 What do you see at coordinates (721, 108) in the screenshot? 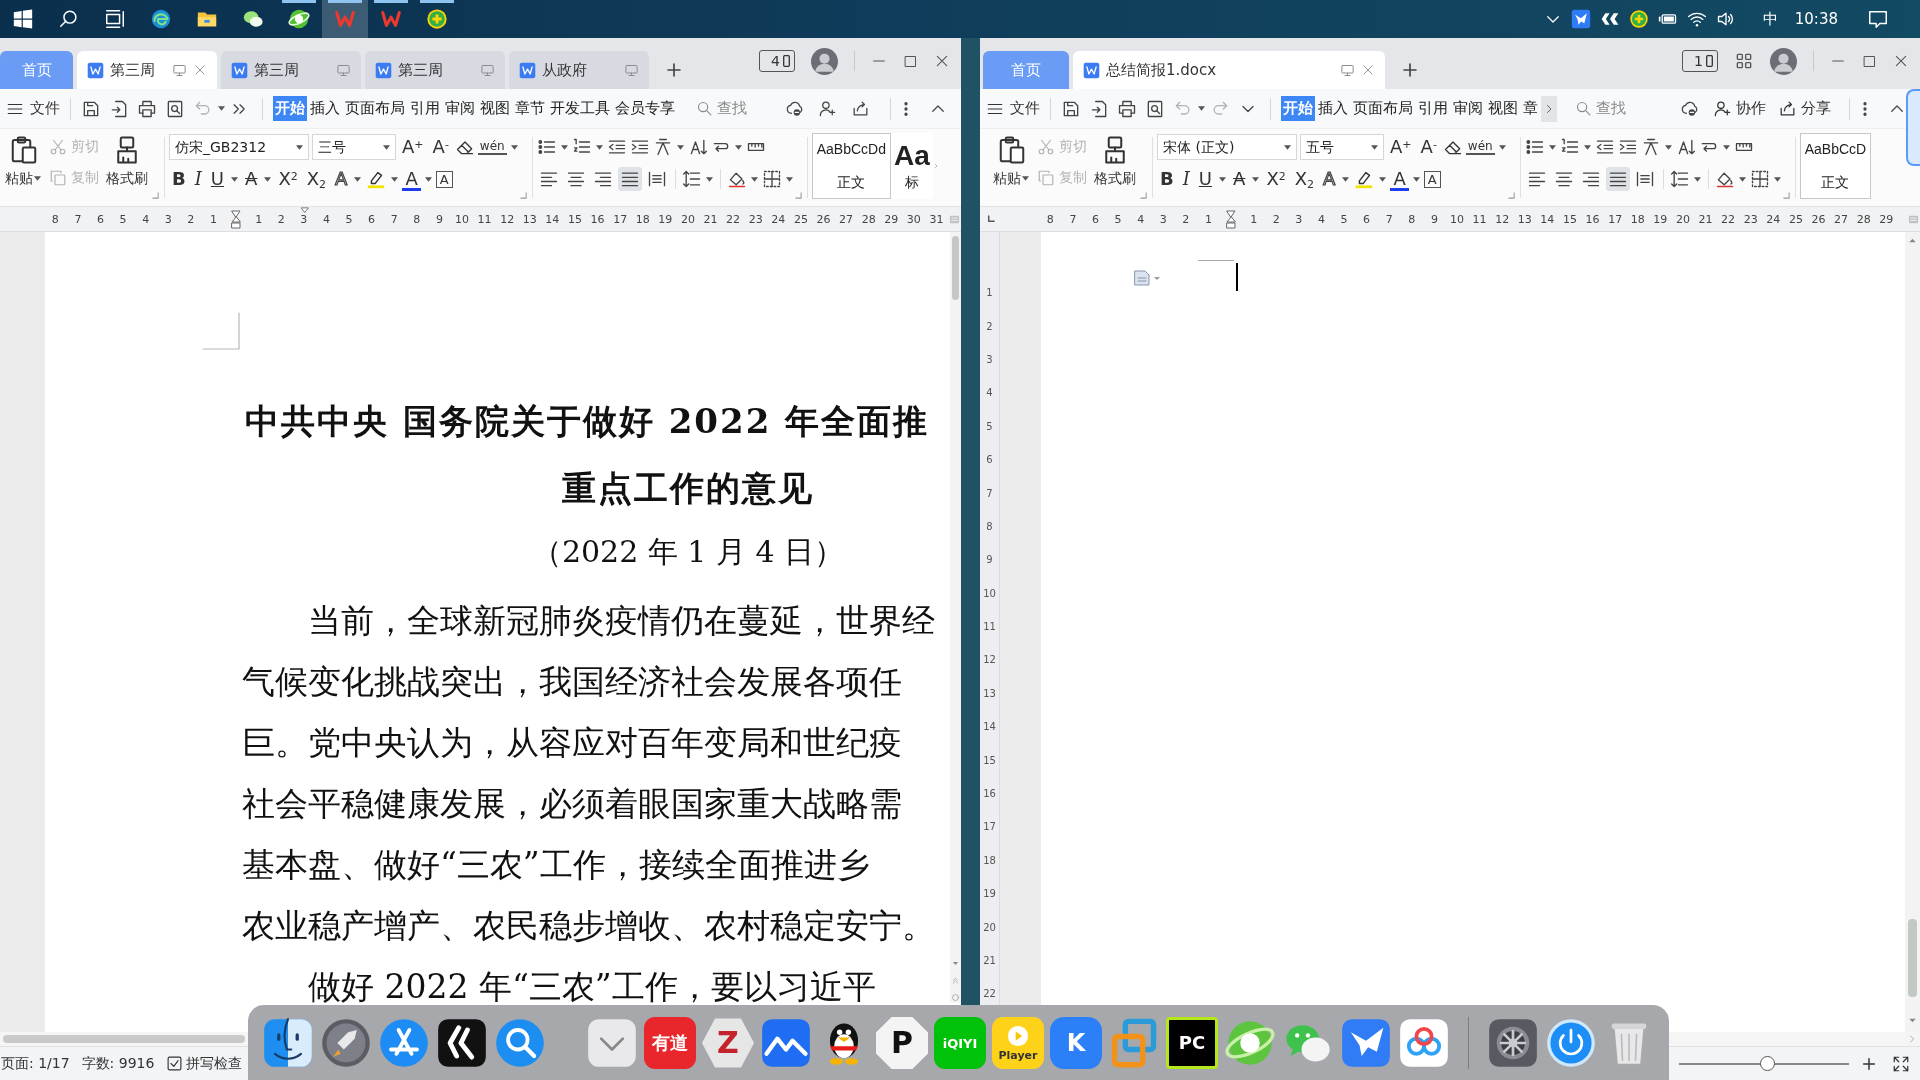
I see `search-button: 查找` at bounding box center [721, 108].